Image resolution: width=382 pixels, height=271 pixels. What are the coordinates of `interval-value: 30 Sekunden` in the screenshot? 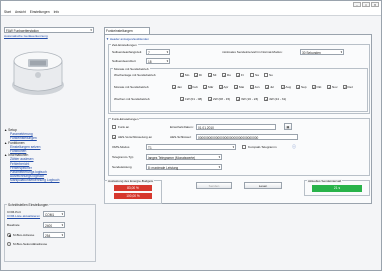 It's located at (311, 52).